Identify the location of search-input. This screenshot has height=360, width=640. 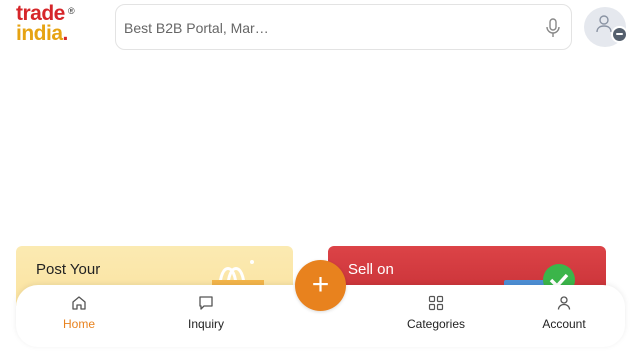
(324, 28).